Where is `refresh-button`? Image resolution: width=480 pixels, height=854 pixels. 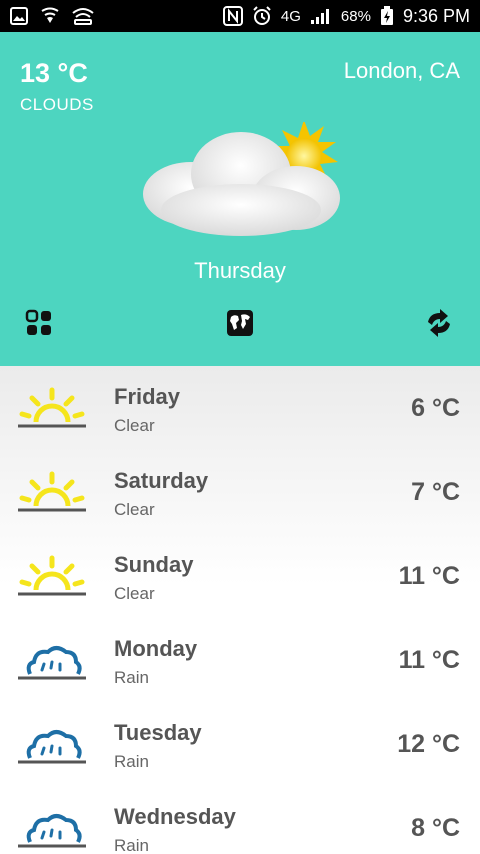
refresh-button is located at coordinates (439, 325).